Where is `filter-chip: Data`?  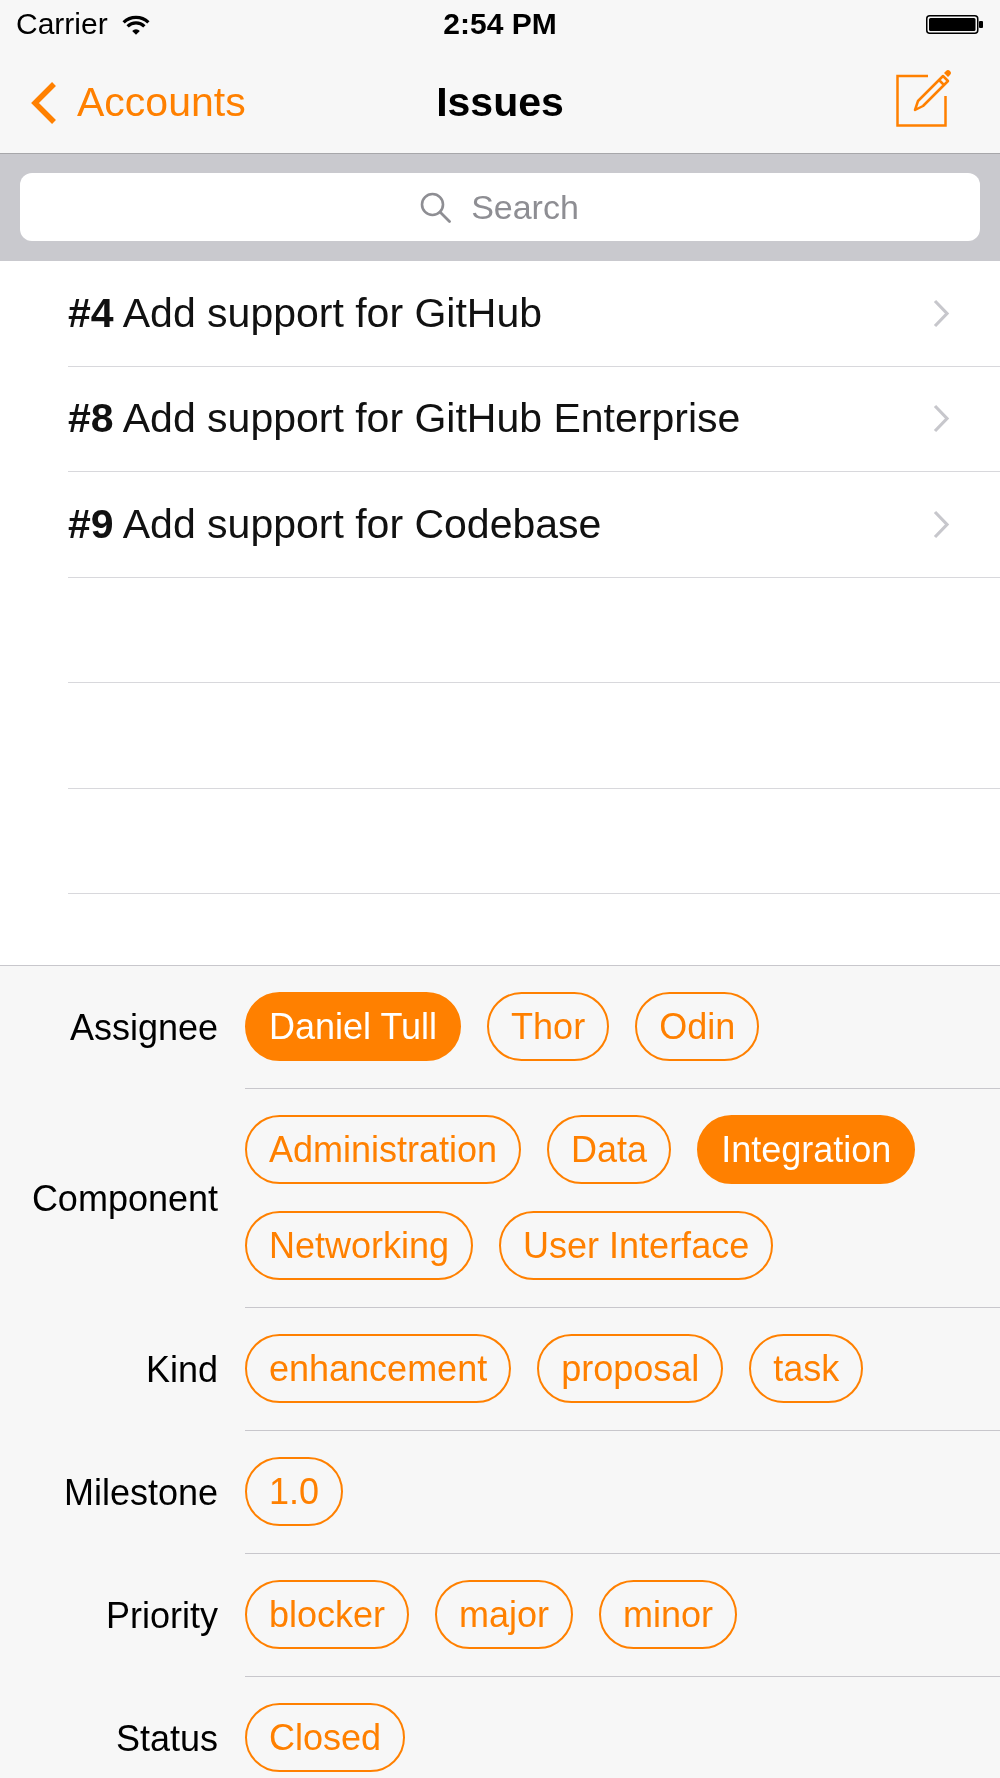 filter-chip: Data is located at coordinates (609, 1149).